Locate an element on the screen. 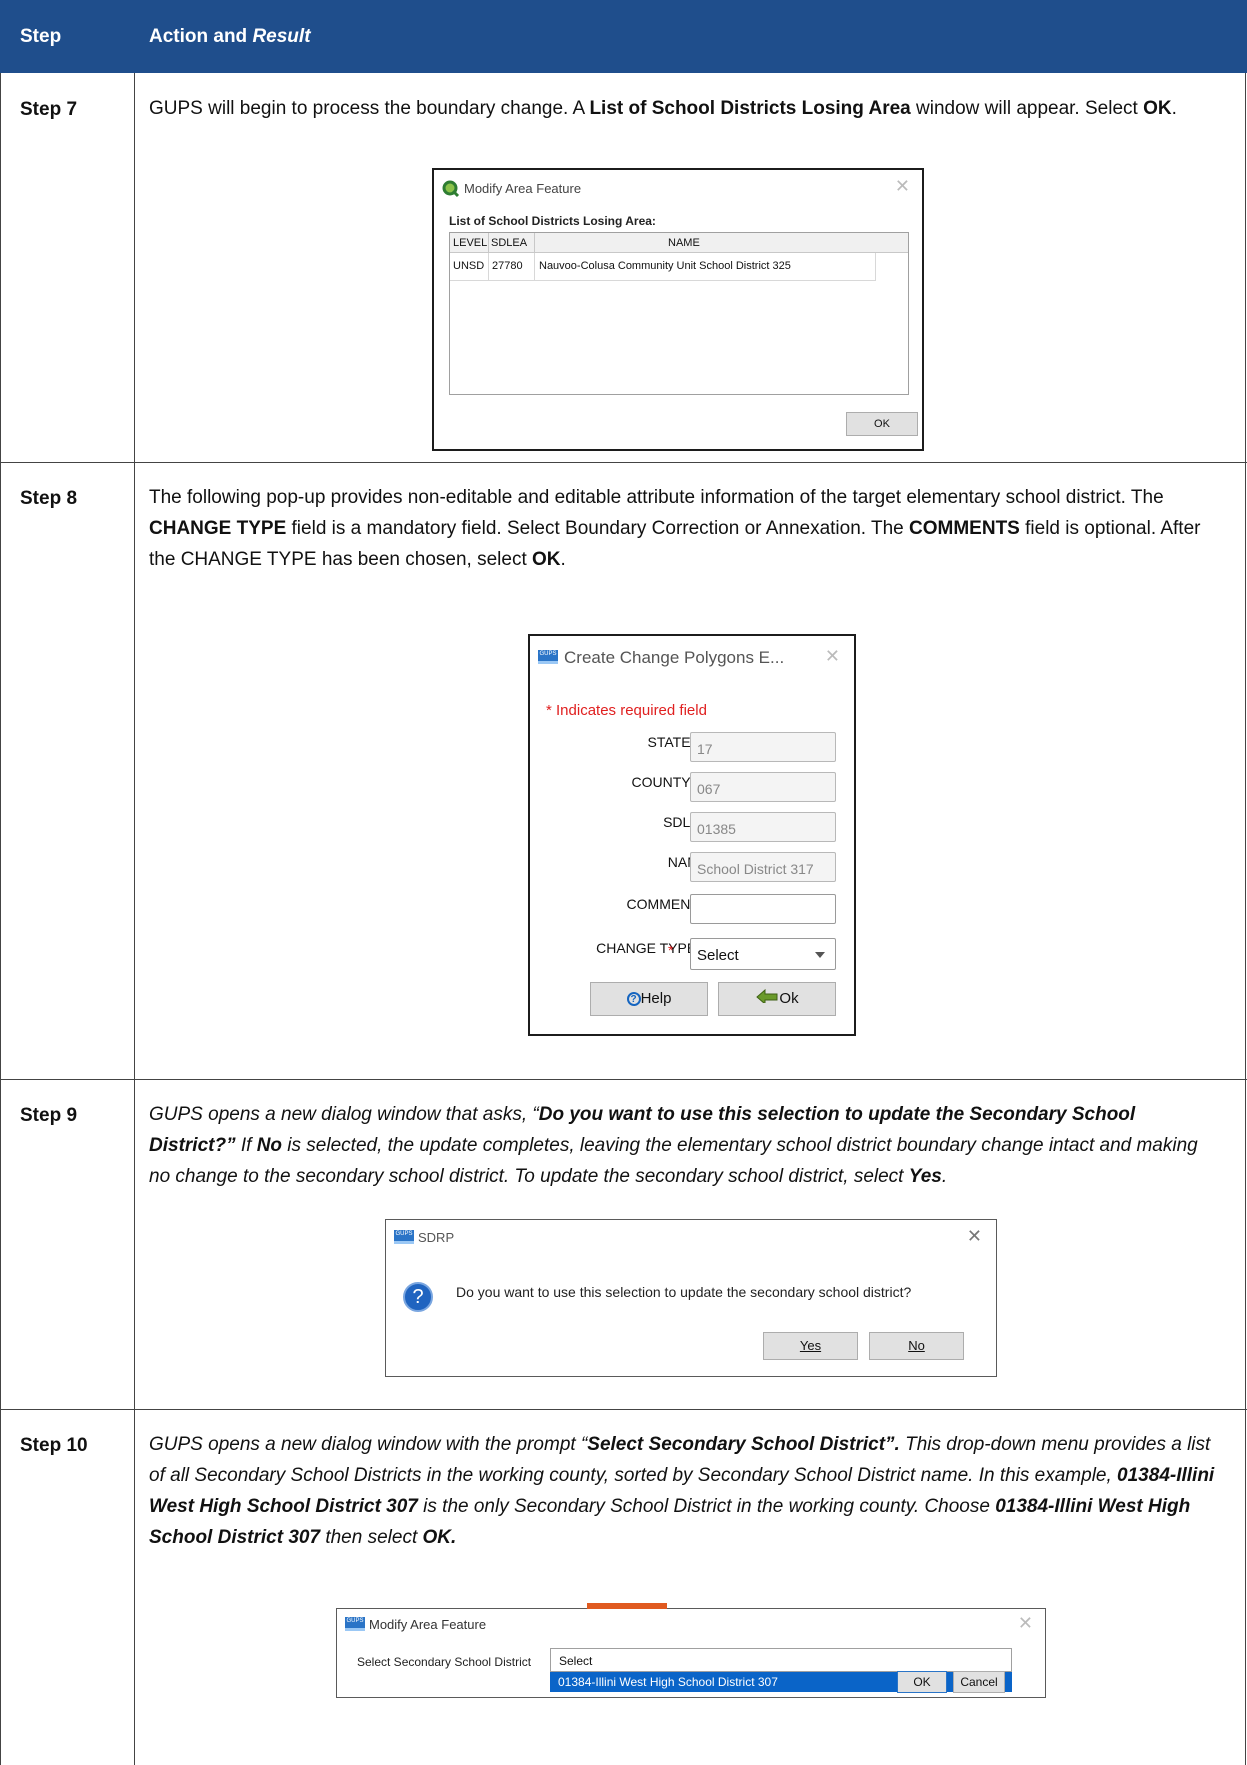 This screenshot has height=1765, width=1247. dialog-titlebar: GUPS SDRP ✕ is located at coordinates (691, 1237).